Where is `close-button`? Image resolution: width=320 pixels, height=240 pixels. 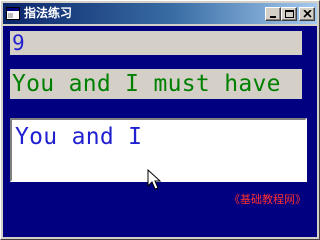 close-button is located at coordinates (307, 14).